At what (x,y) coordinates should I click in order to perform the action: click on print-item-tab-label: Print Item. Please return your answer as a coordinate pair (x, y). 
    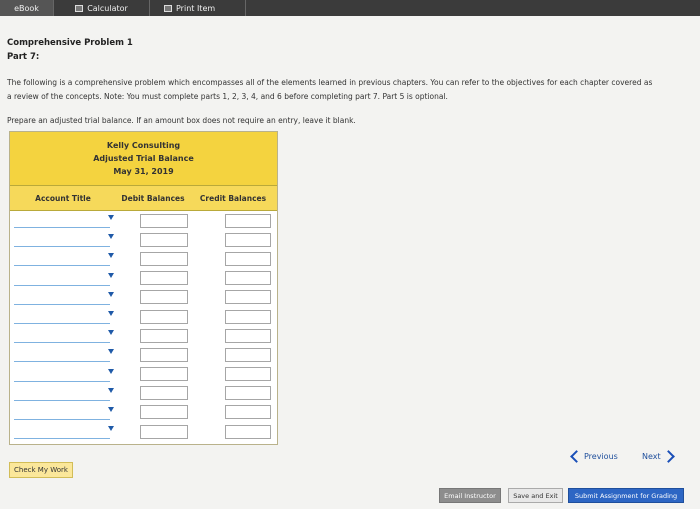
    Looking at the image, I should click on (196, 8).